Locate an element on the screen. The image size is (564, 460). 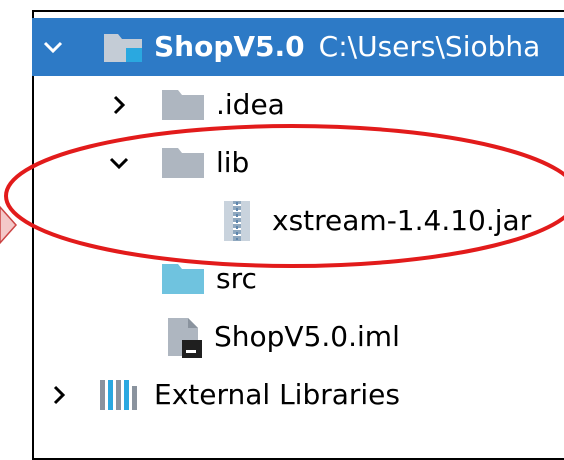
tree-row-project-root: ShopV5.0 C:\Users\Siobha is located at coordinates (298, 47).